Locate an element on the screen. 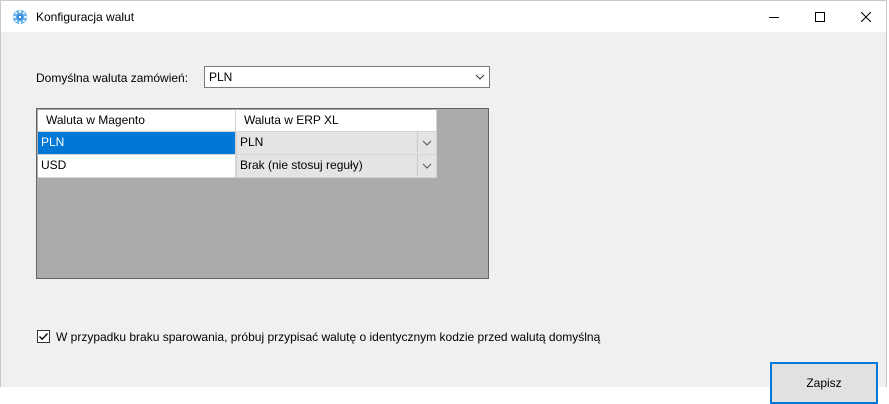 The width and height of the screenshot is (889, 404). default-currency-label: Domyślna waluta zamówień: is located at coordinates (112, 78).